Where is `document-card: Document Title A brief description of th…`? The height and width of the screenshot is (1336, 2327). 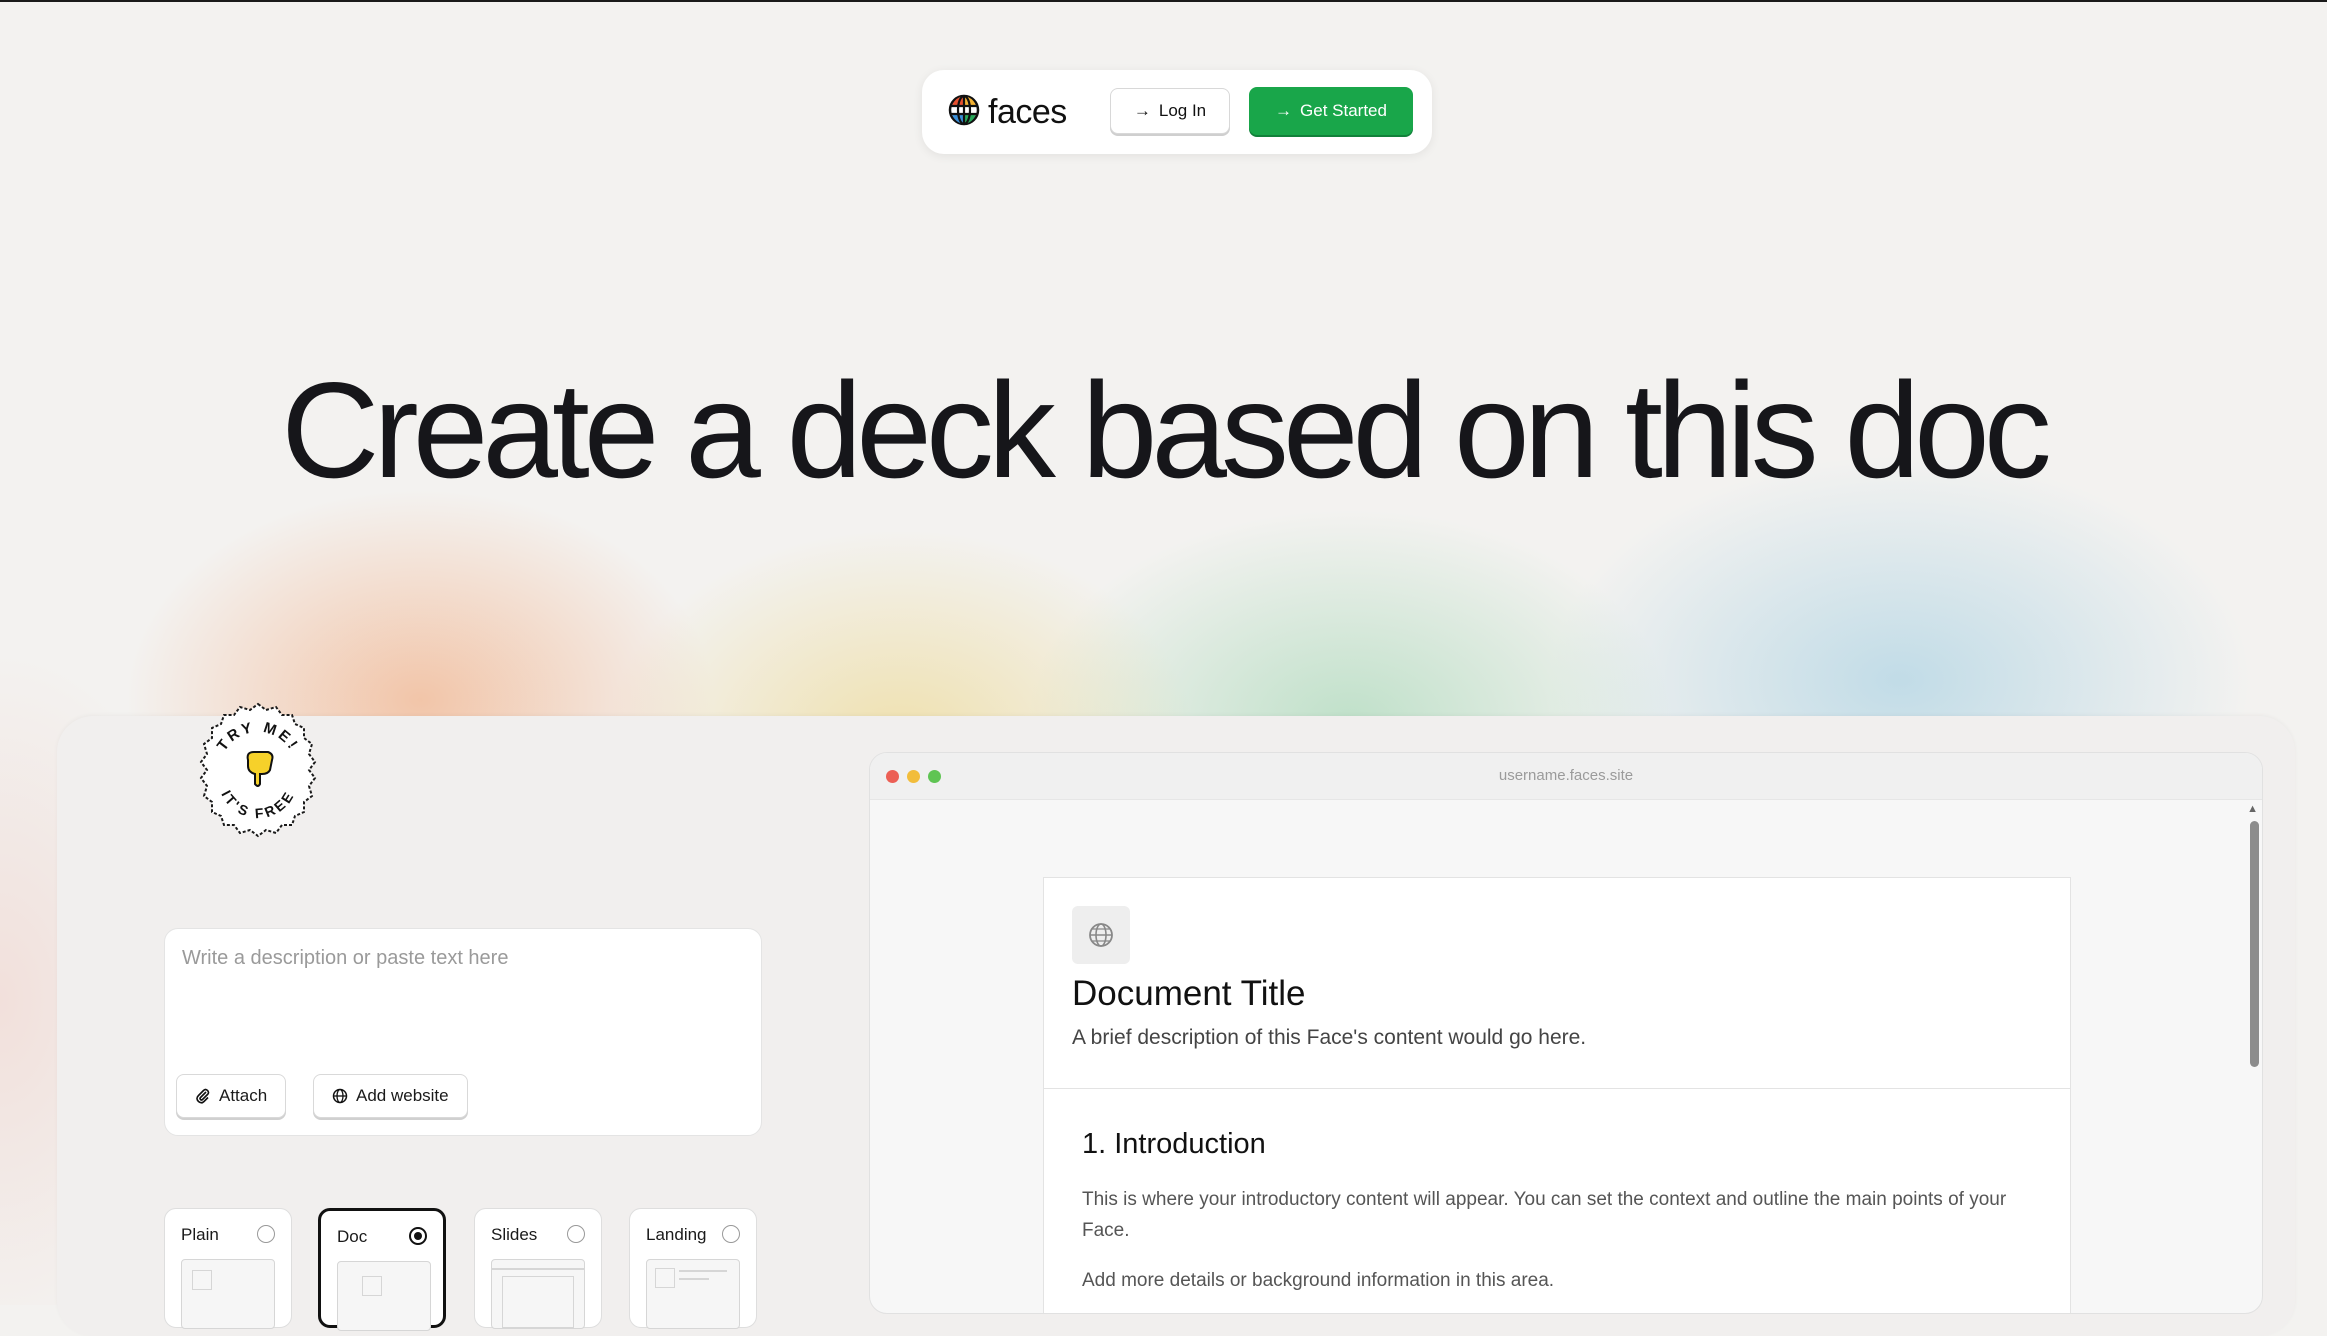 document-card: Document Title A brief description of th… is located at coordinates (1557, 1095).